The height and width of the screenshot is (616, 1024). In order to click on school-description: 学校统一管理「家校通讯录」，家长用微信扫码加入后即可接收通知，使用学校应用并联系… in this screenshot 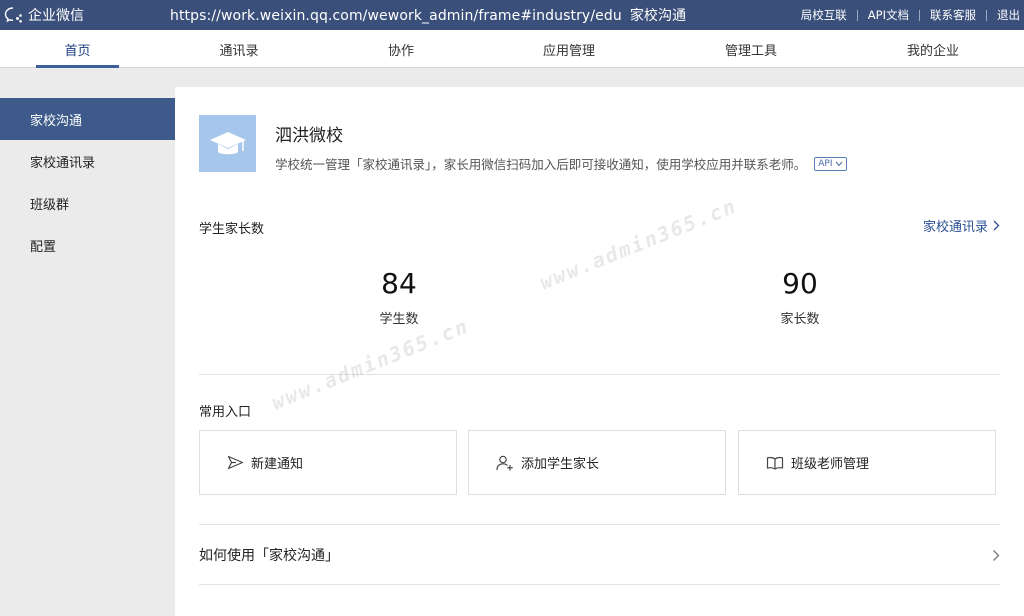, I will do `click(561, 163)`.